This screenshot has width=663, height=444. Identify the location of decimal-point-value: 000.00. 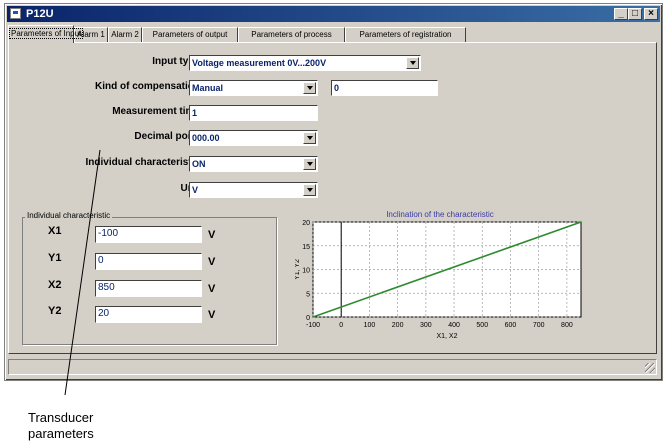
(206, 138).